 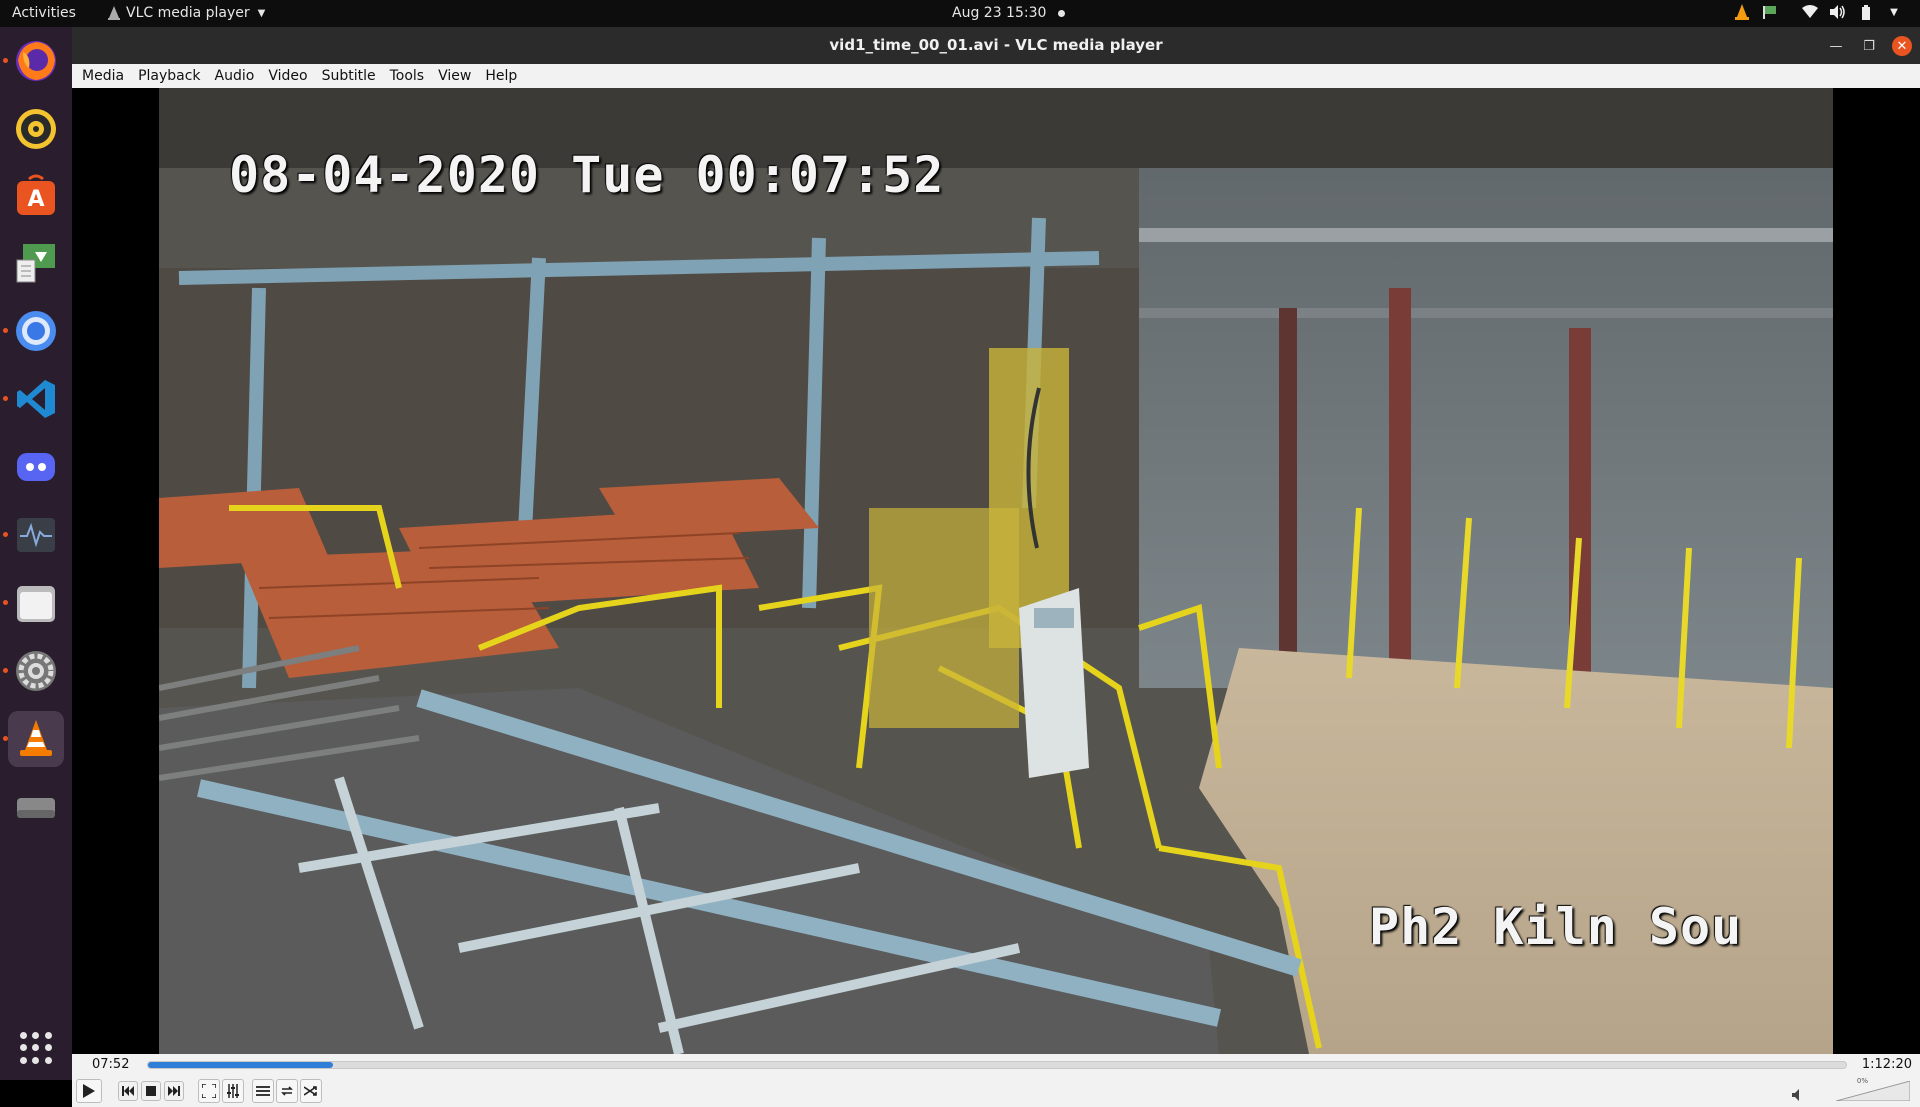 What do you see at coordinates (1887, 1064) in the screenshot?
I see `total-time: 1:12:20` at bounding box center [1887, 1064].